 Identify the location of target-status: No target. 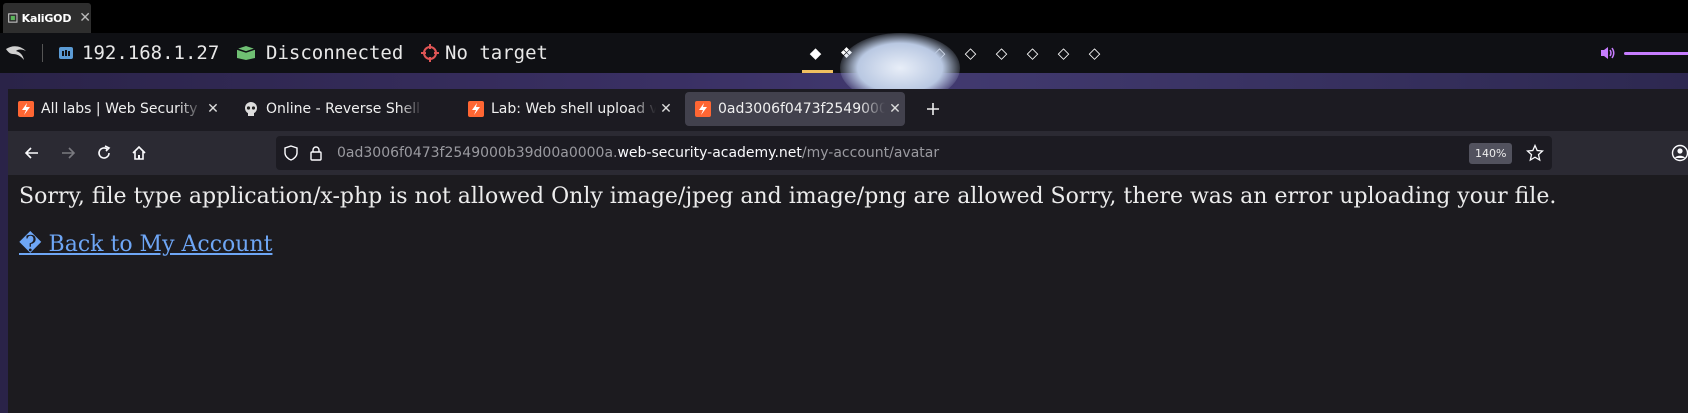
(496, 53).